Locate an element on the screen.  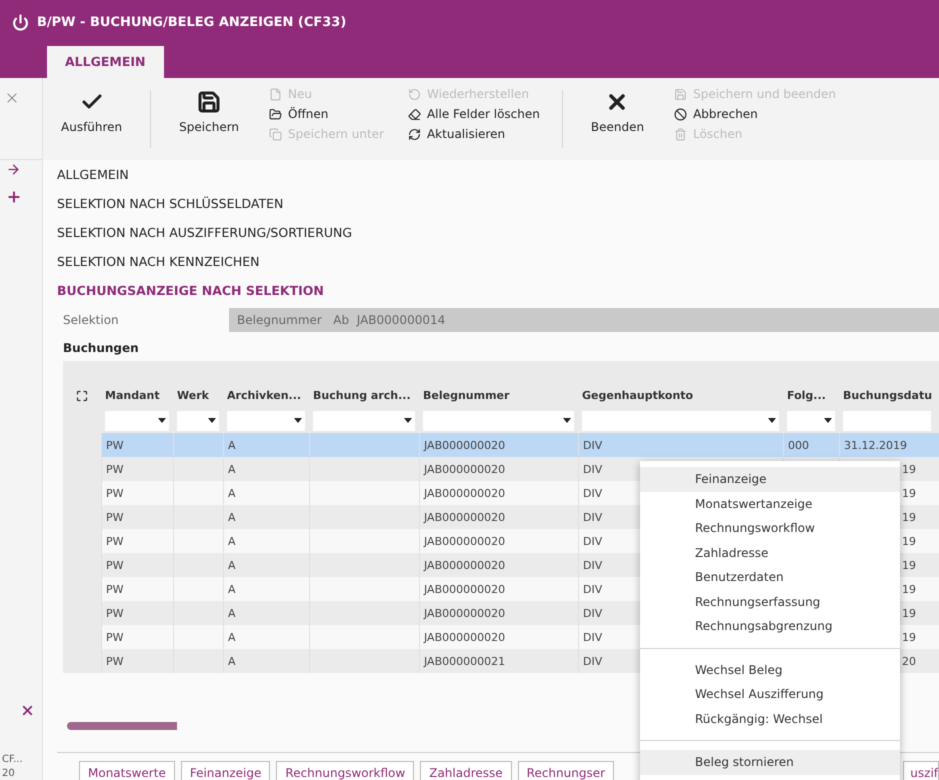
table-title: Buchungen is located at coordinates (101, 348).